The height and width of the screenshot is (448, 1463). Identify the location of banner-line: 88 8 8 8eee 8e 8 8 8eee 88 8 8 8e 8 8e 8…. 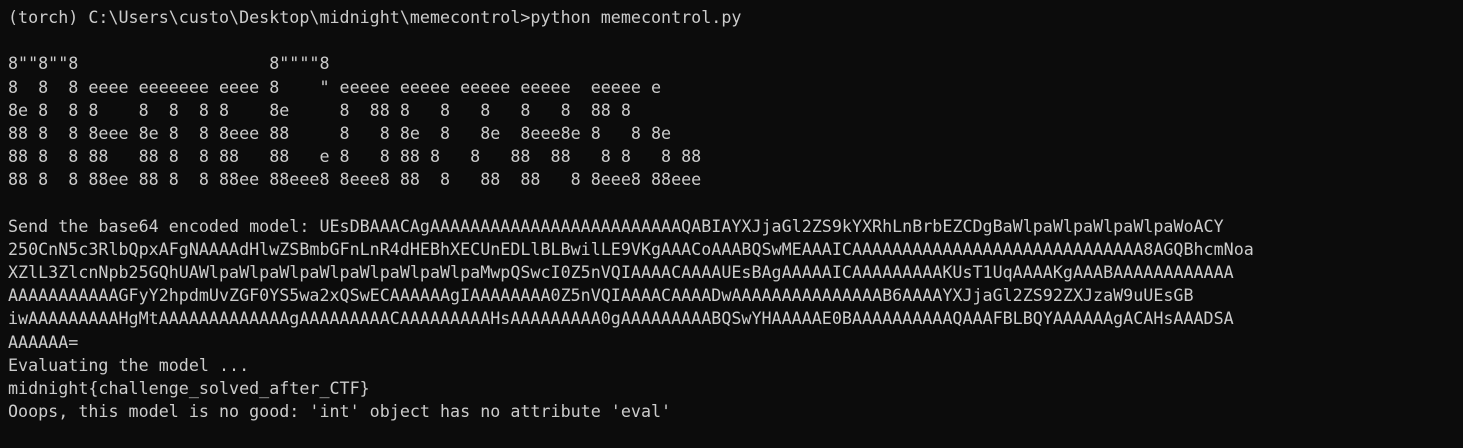
(340, 132).